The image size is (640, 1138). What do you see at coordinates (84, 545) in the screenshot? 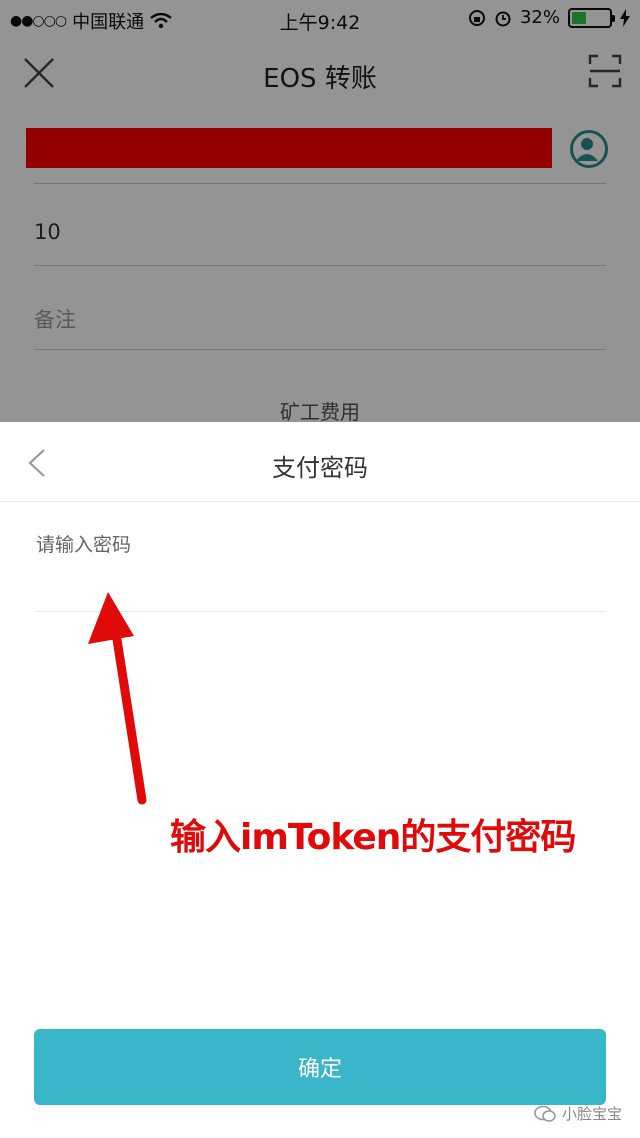
I see `password-label: 请输入密码` at bounding box center [84, 545].